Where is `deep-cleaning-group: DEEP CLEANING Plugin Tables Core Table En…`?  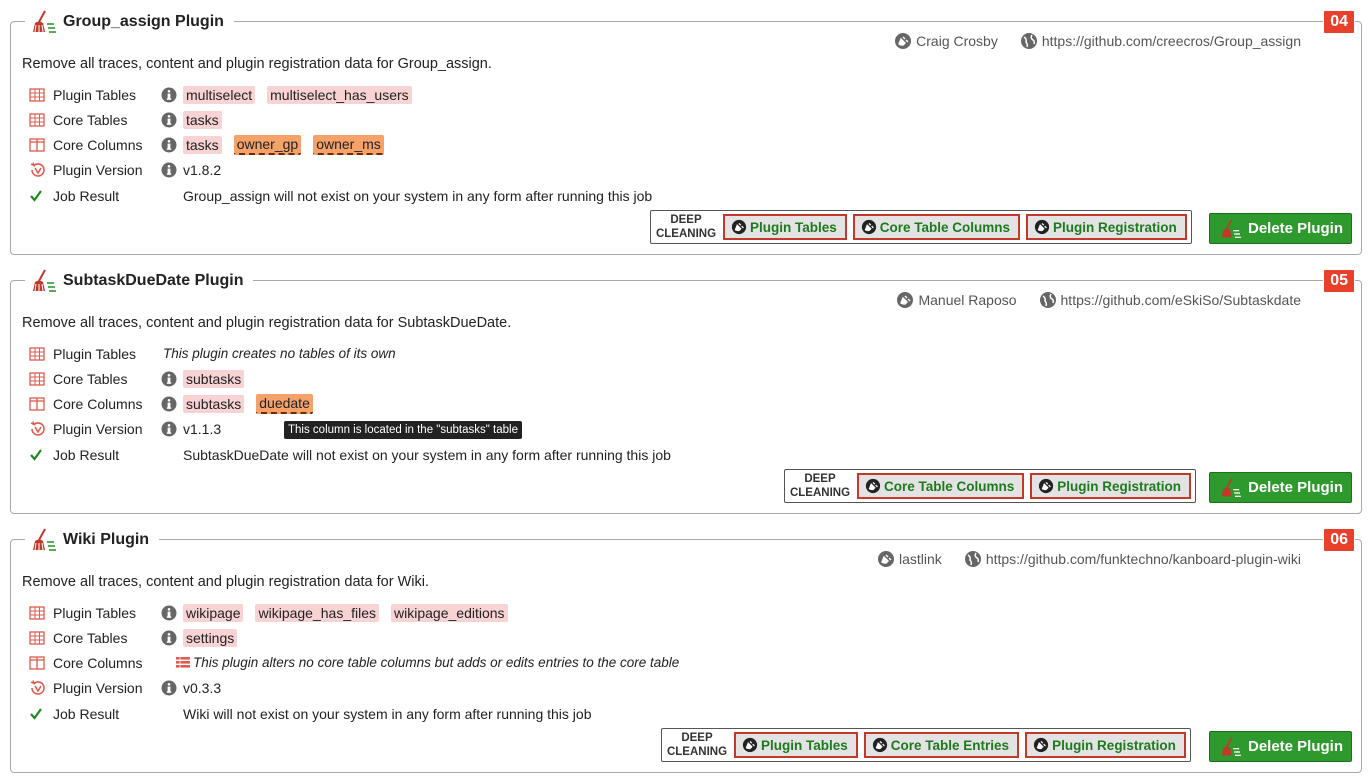
deep-cleaning-group: DEEP CLEANING Plugin Tables Core Table En… is located at coordinates (926, 745).